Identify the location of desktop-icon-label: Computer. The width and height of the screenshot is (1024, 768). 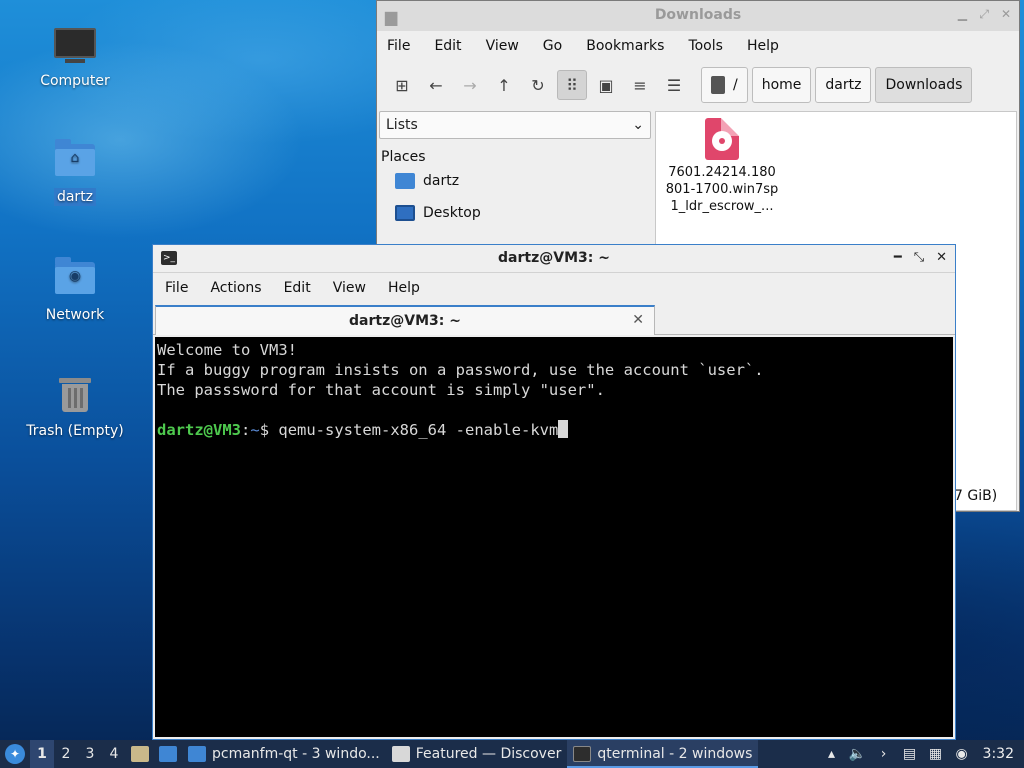
(75, 81).